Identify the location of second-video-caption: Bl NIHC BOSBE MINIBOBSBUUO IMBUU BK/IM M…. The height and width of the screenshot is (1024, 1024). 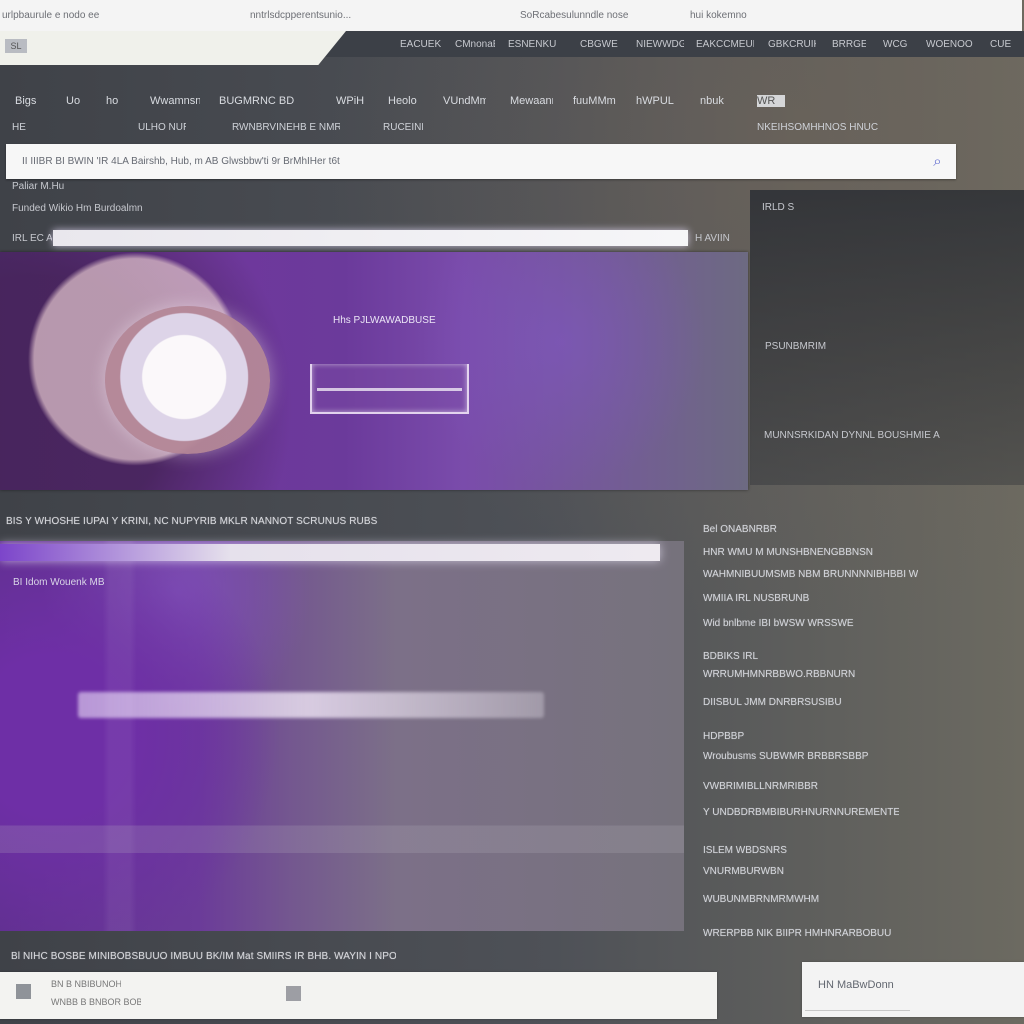
(203, 956).